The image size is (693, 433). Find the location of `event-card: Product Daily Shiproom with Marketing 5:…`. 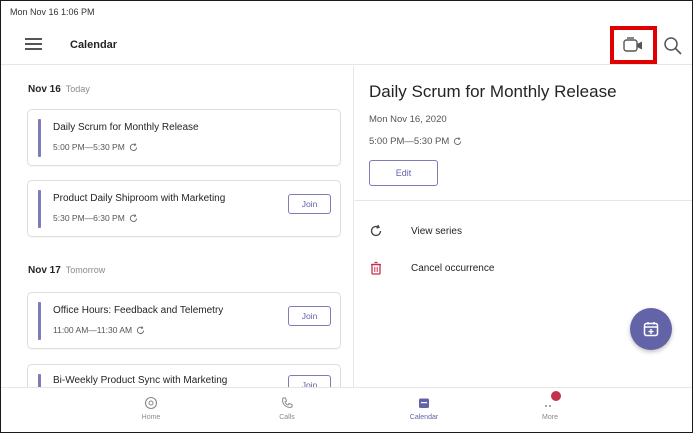

event-card: Product Daily Shiproom with Marketing 5:… is located at coordinates (184, 208).